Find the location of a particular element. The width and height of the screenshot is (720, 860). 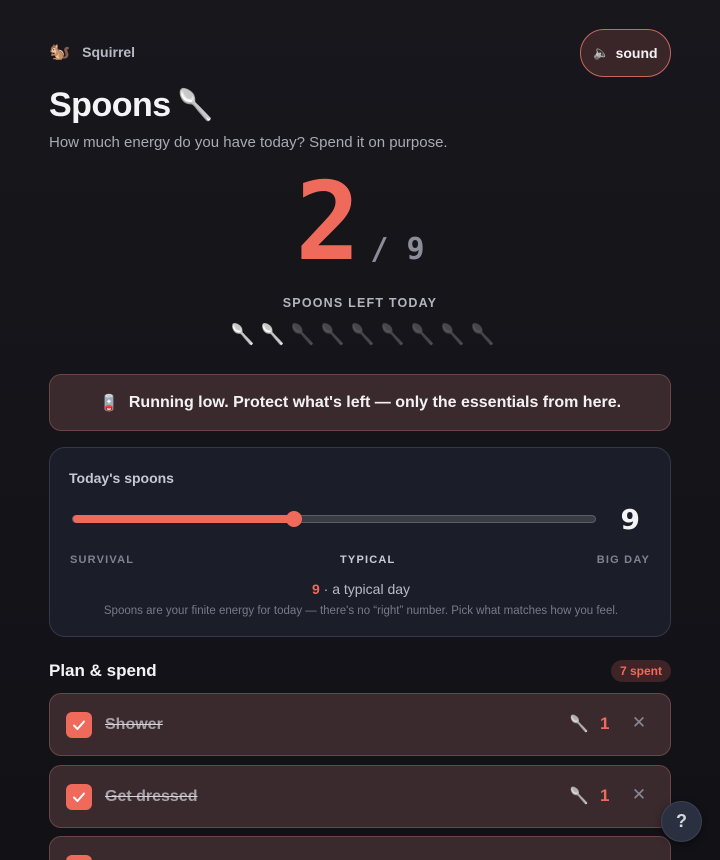

sound-button-label: sound is located at coordinates (636, 53).